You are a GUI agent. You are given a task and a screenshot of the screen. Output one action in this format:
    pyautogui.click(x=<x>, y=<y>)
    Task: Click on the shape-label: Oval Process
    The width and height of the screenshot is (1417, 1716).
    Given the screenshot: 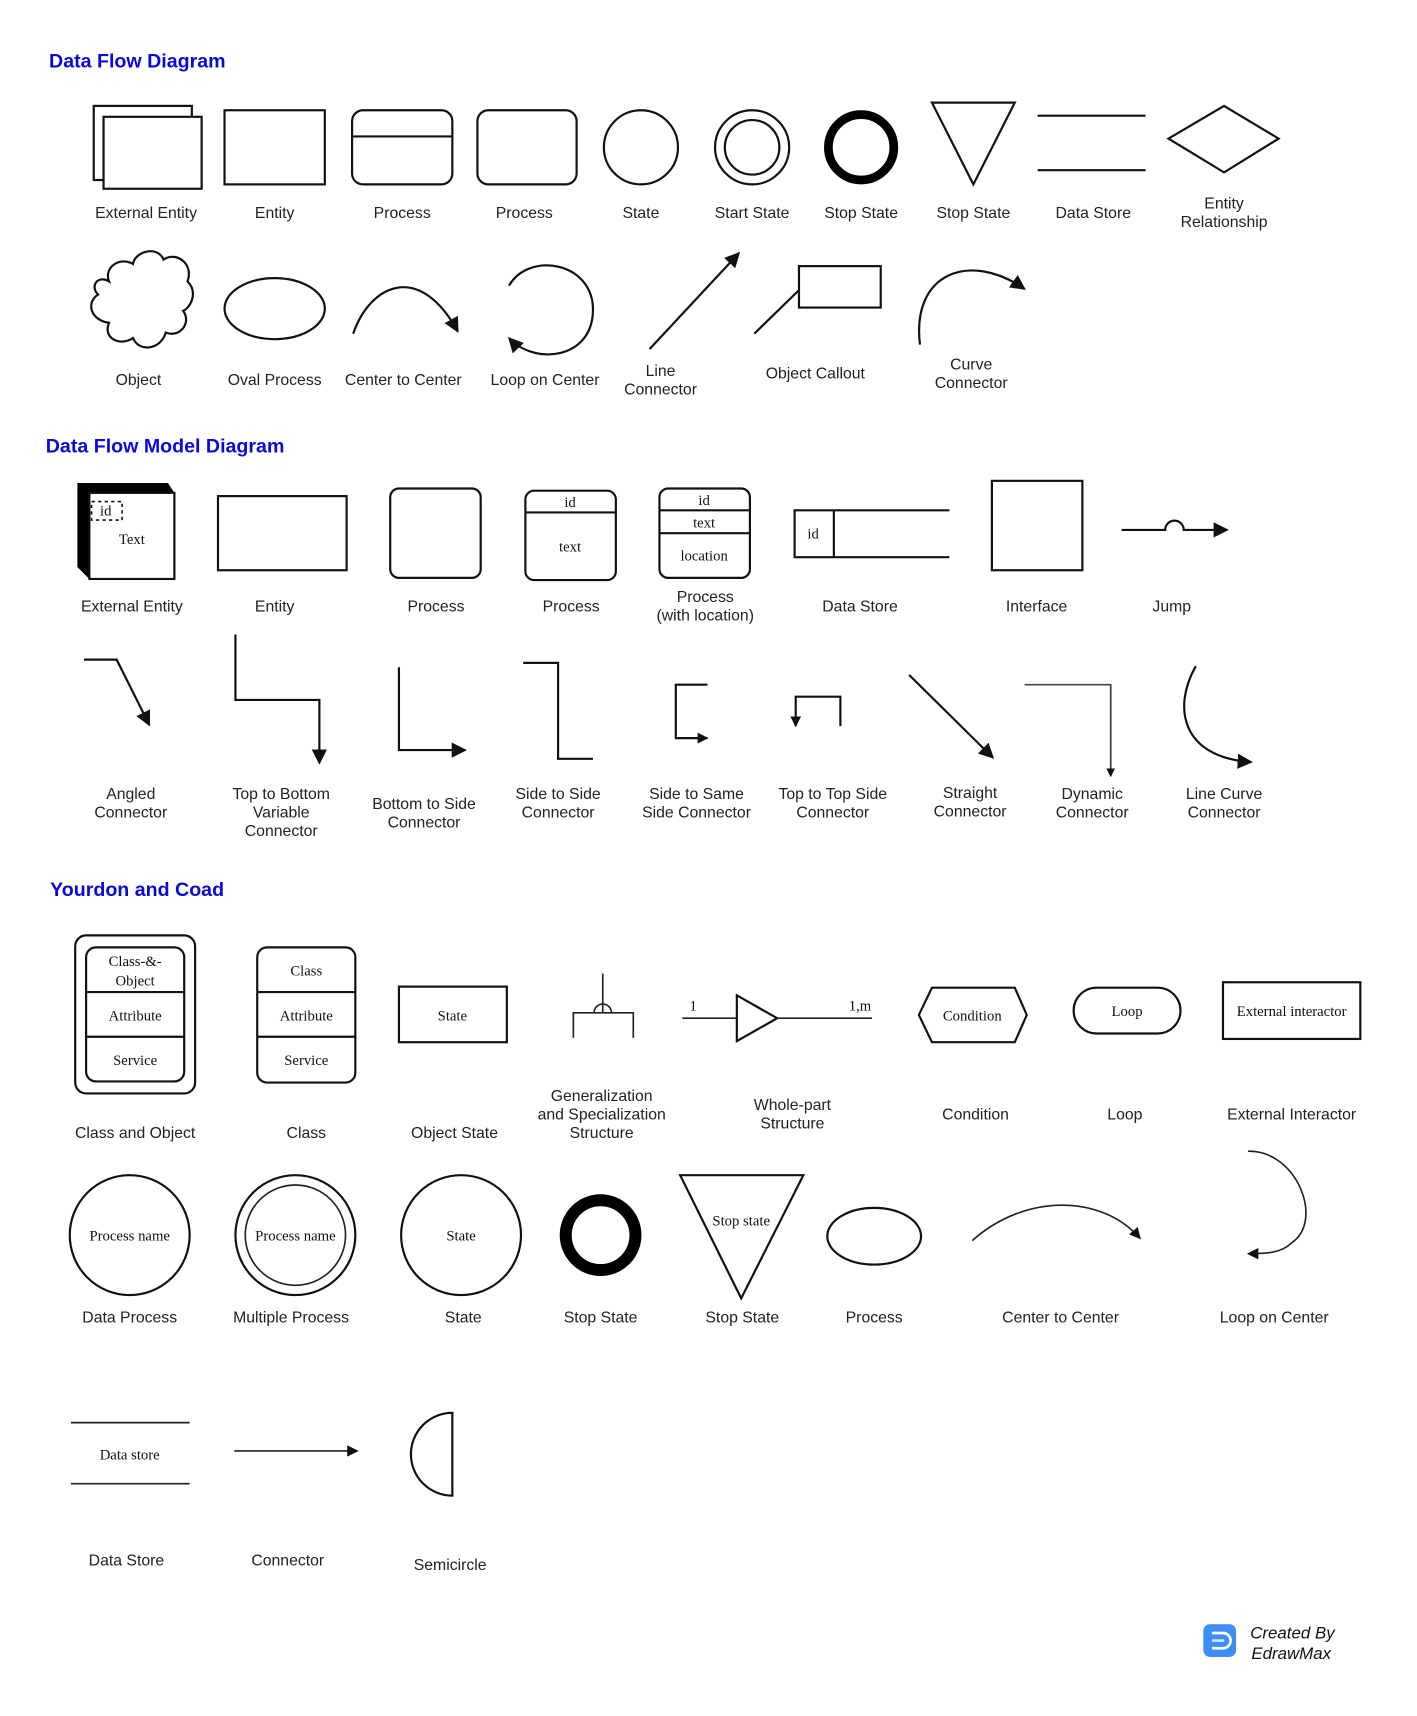 What is the action you would take?
    pyautogui.click(x=275, y=380)
    